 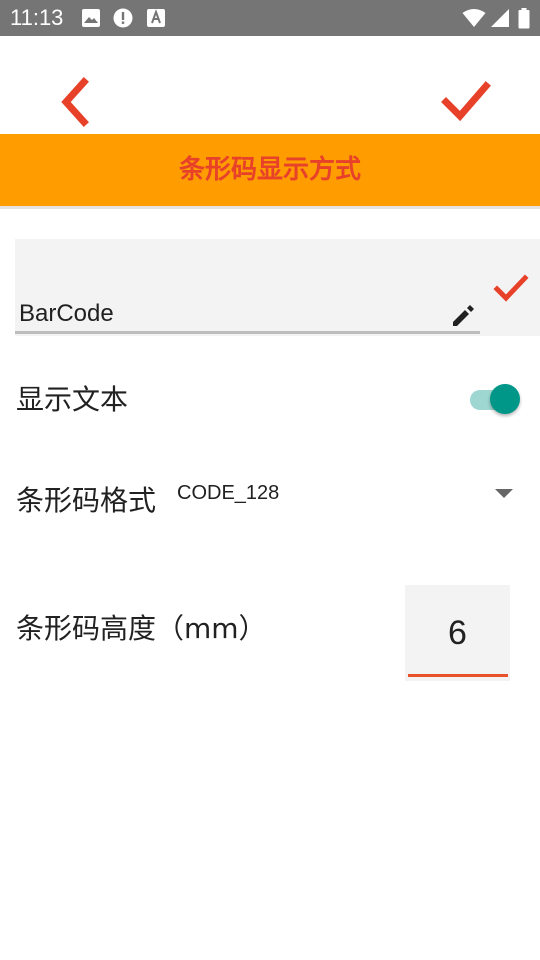 What do you see at coordinates (458, 675) in the screenshot?
I see `height-field-underline` at bounding box center [458, 675].